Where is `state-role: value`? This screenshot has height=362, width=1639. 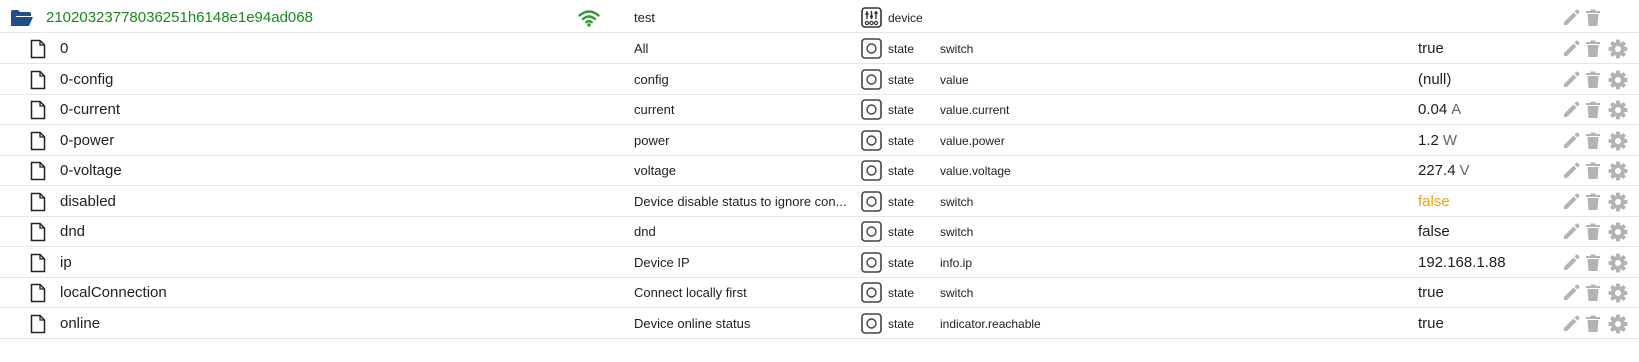
state-role: value is located at coordinates (954, 79).